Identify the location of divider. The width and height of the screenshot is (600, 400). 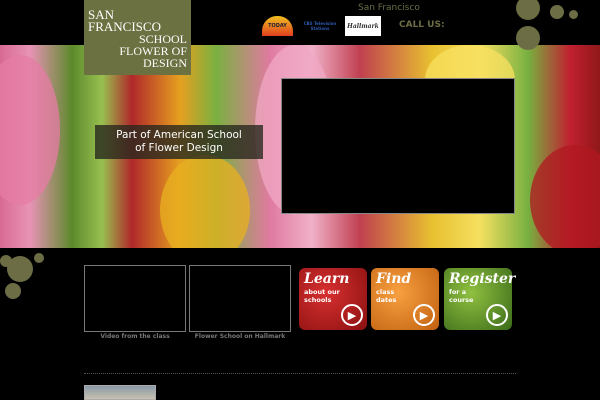
(300, 373).